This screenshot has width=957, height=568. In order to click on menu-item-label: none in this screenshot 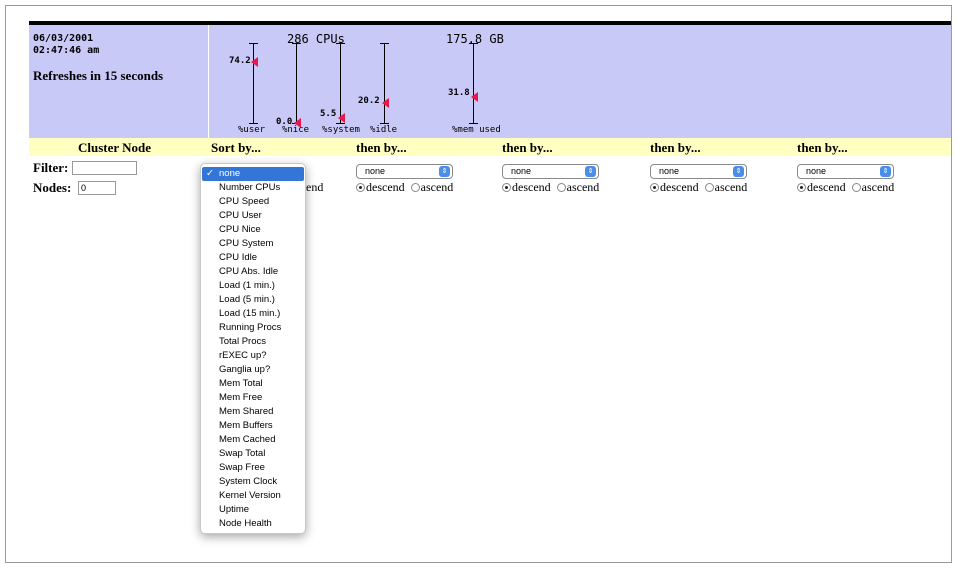, I will do `click(230, 173)`.